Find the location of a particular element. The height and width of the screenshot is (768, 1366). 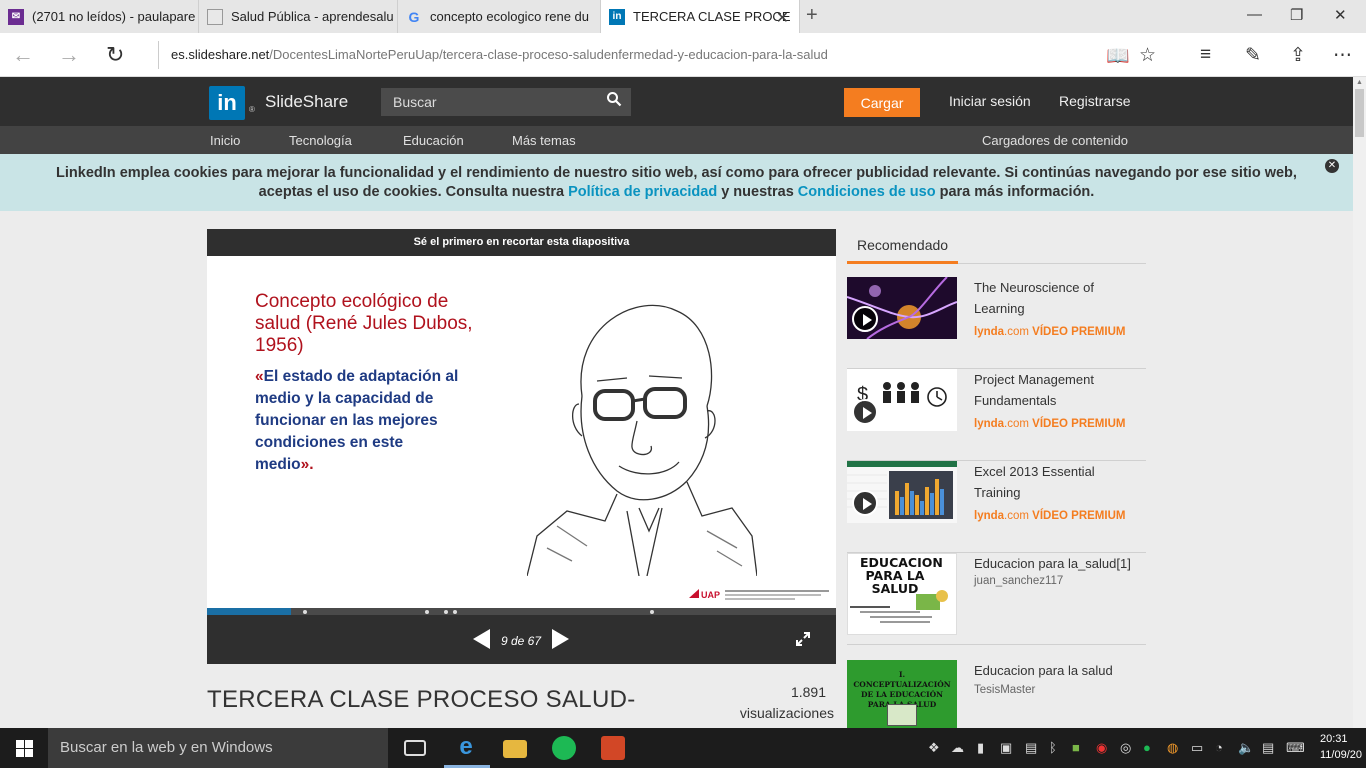

slideshare-logo-text: SlideShare is located at coordinates (306, 102).